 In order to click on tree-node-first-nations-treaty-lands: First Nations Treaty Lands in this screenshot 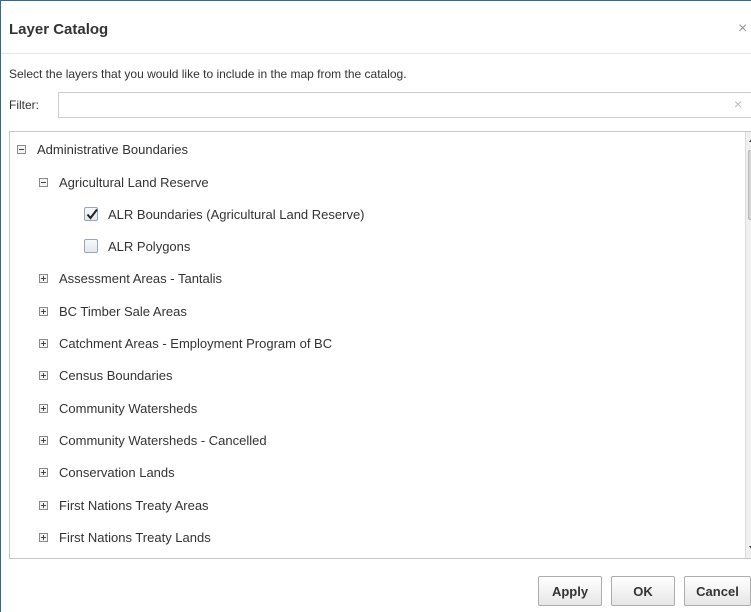, I will do `click(125, 537)`.